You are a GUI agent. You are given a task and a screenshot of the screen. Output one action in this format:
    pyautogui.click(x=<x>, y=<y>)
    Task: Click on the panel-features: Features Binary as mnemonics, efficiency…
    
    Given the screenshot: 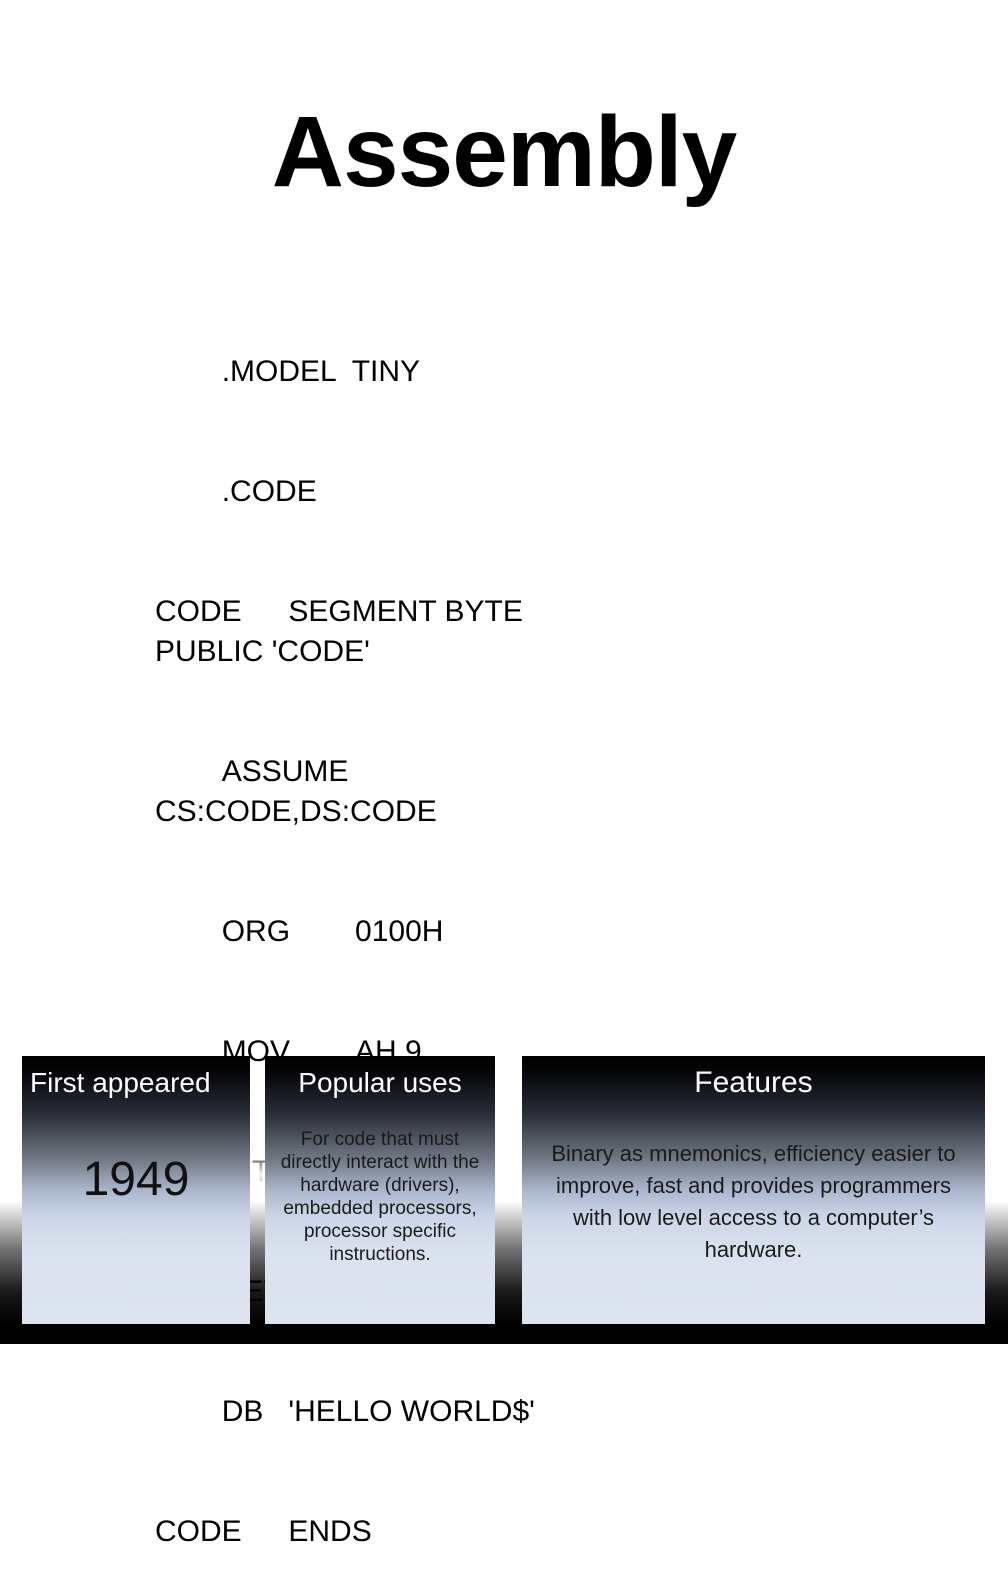 What is the action you would take?
    pyautogui.click(x=753, y=1190)
    